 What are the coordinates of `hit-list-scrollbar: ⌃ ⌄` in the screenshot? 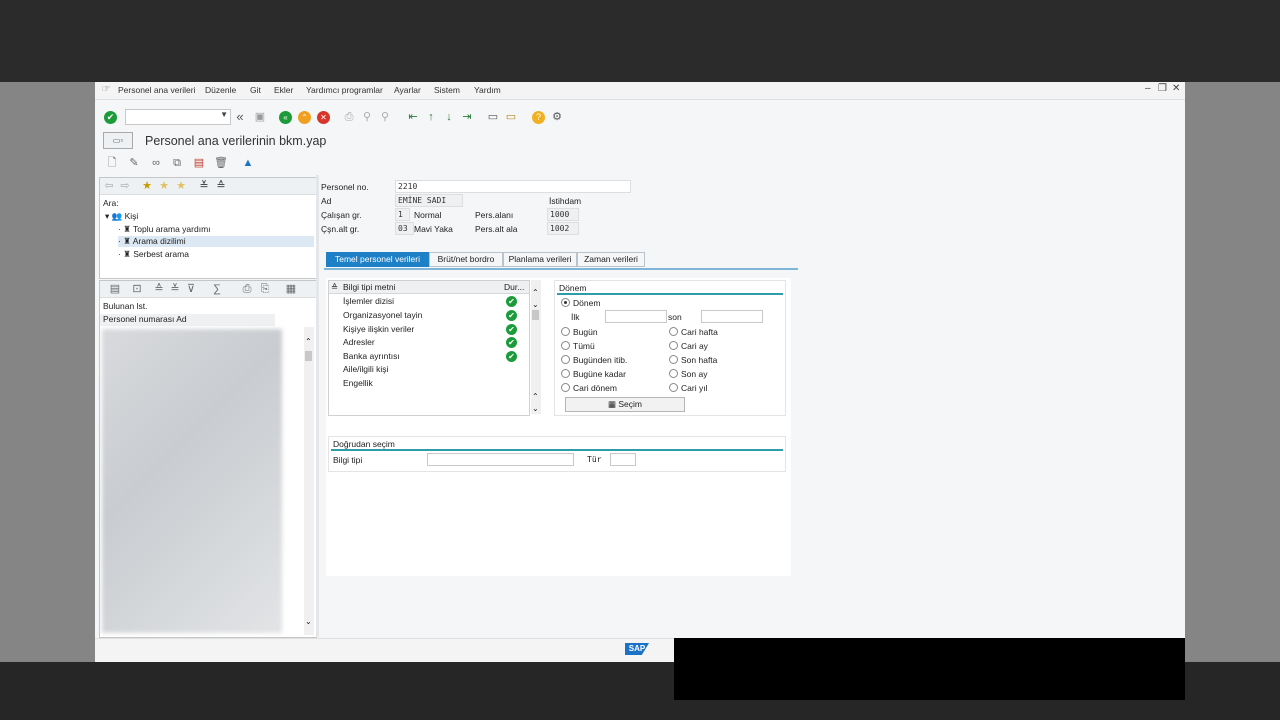 It's located at (309, 481).